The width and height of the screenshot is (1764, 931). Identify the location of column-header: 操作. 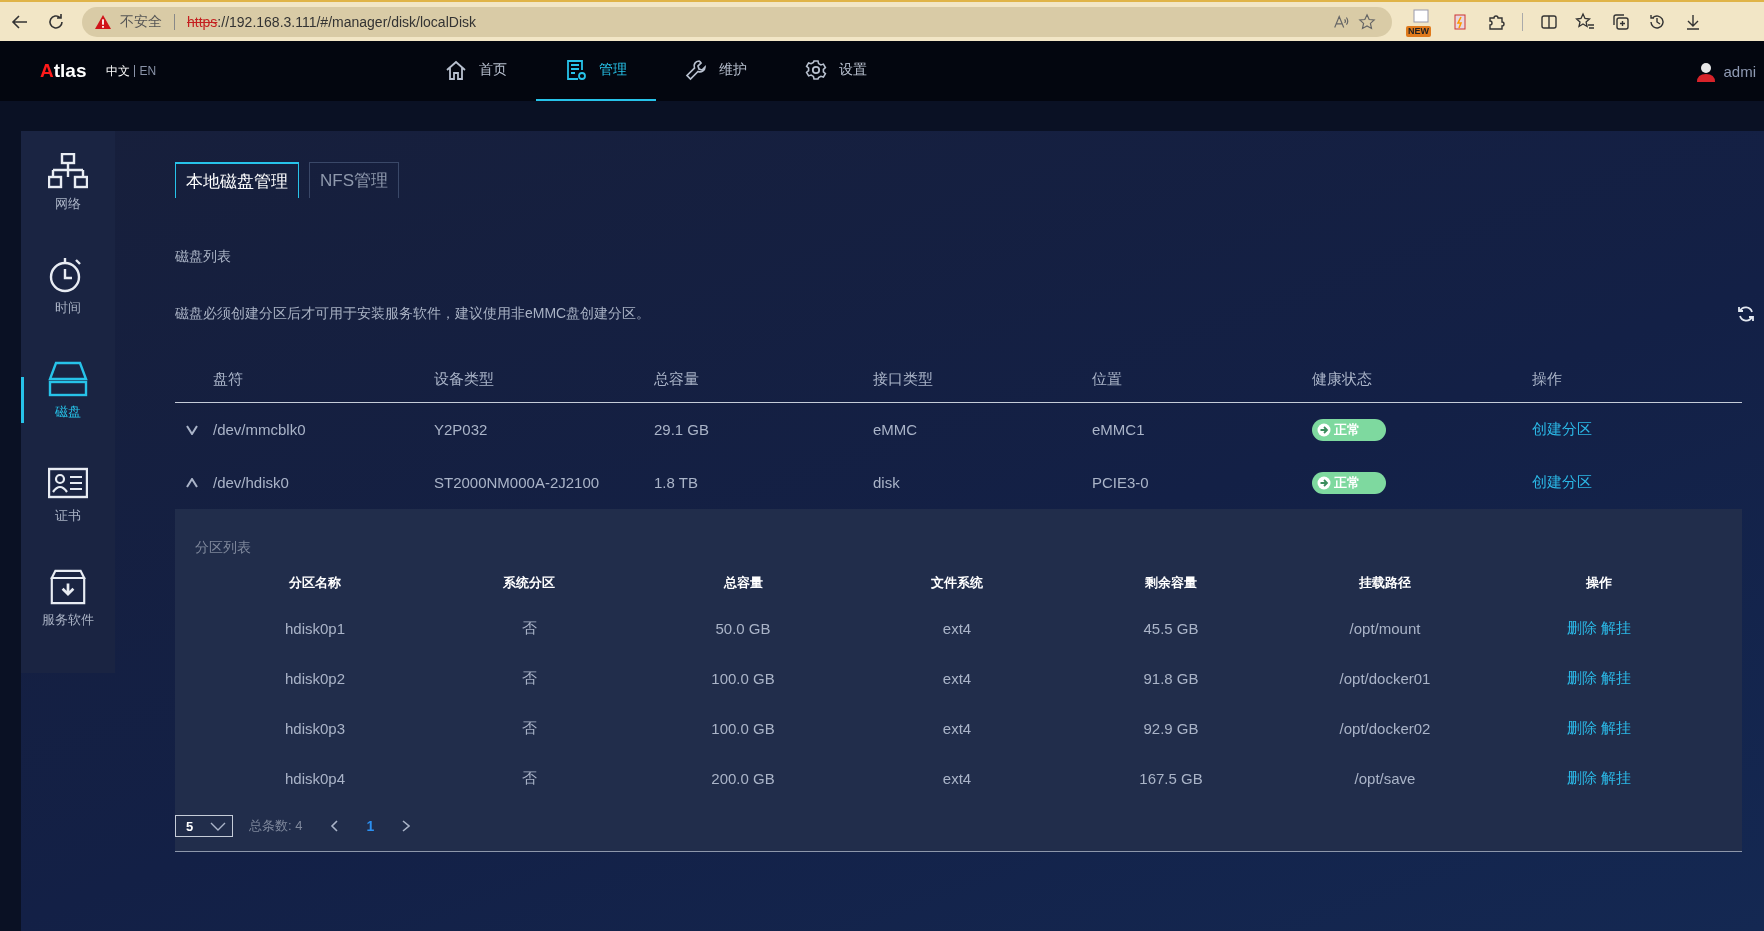
(1599, 583).